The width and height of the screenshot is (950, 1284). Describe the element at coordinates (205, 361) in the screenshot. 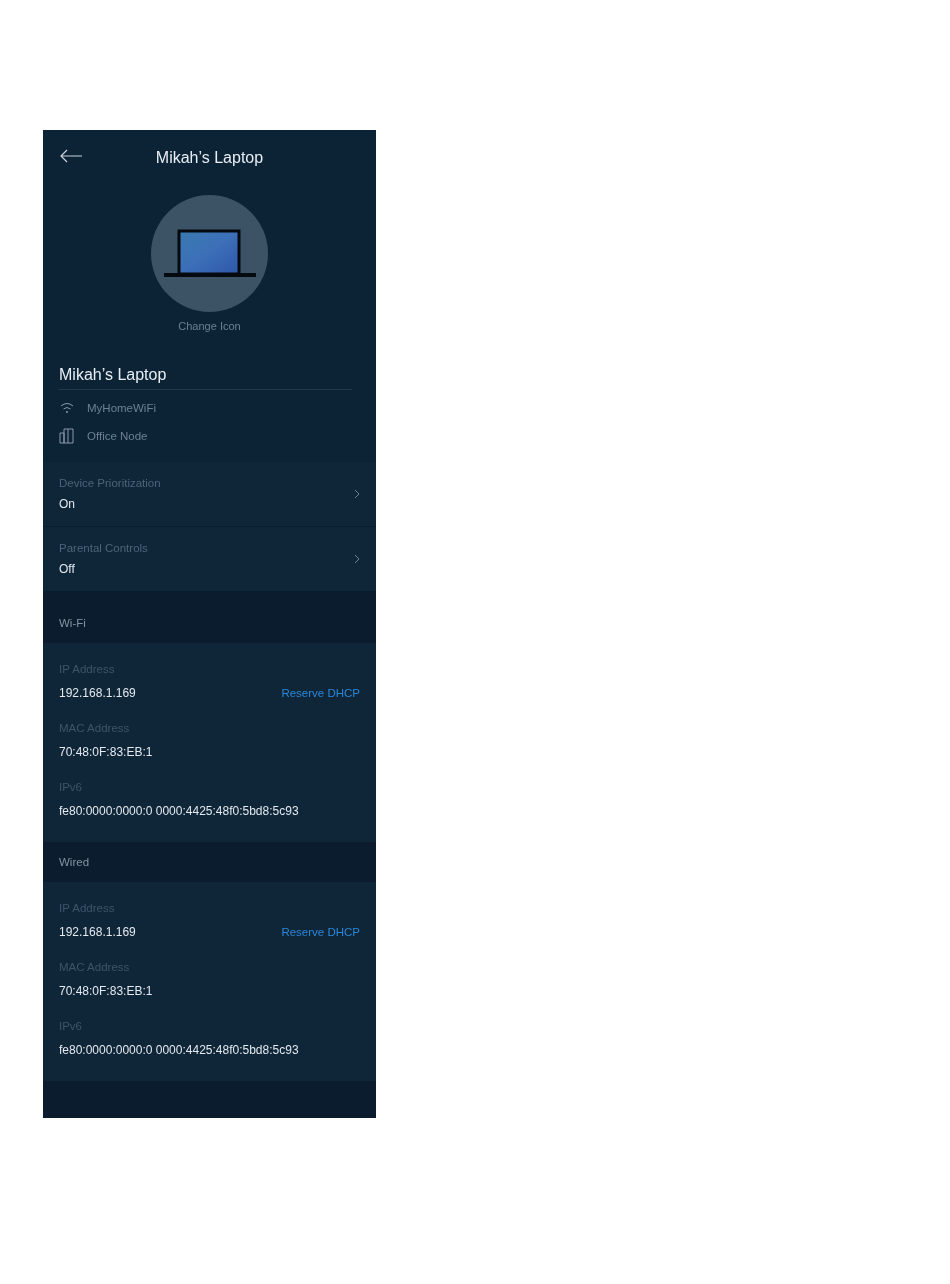

I see `device-name: Mikah’s Laptop` at that location.